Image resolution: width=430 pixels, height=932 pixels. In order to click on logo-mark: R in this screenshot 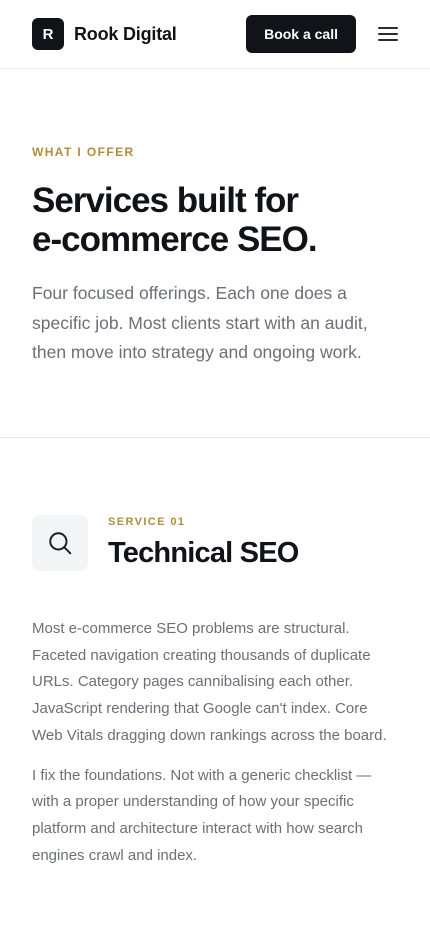, I will do `click(48, 34)`.